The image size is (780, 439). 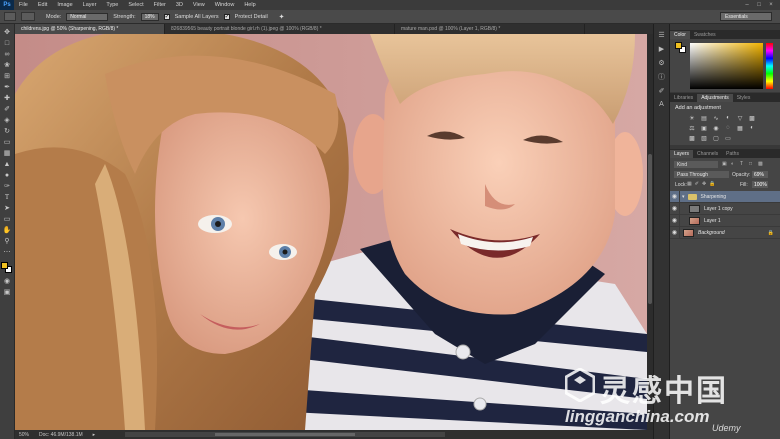 What do you see at coordinates (7, 241) in the screenshot?
I see `zoom-tool-icon: ⚲` at bounding box center [7, 241].